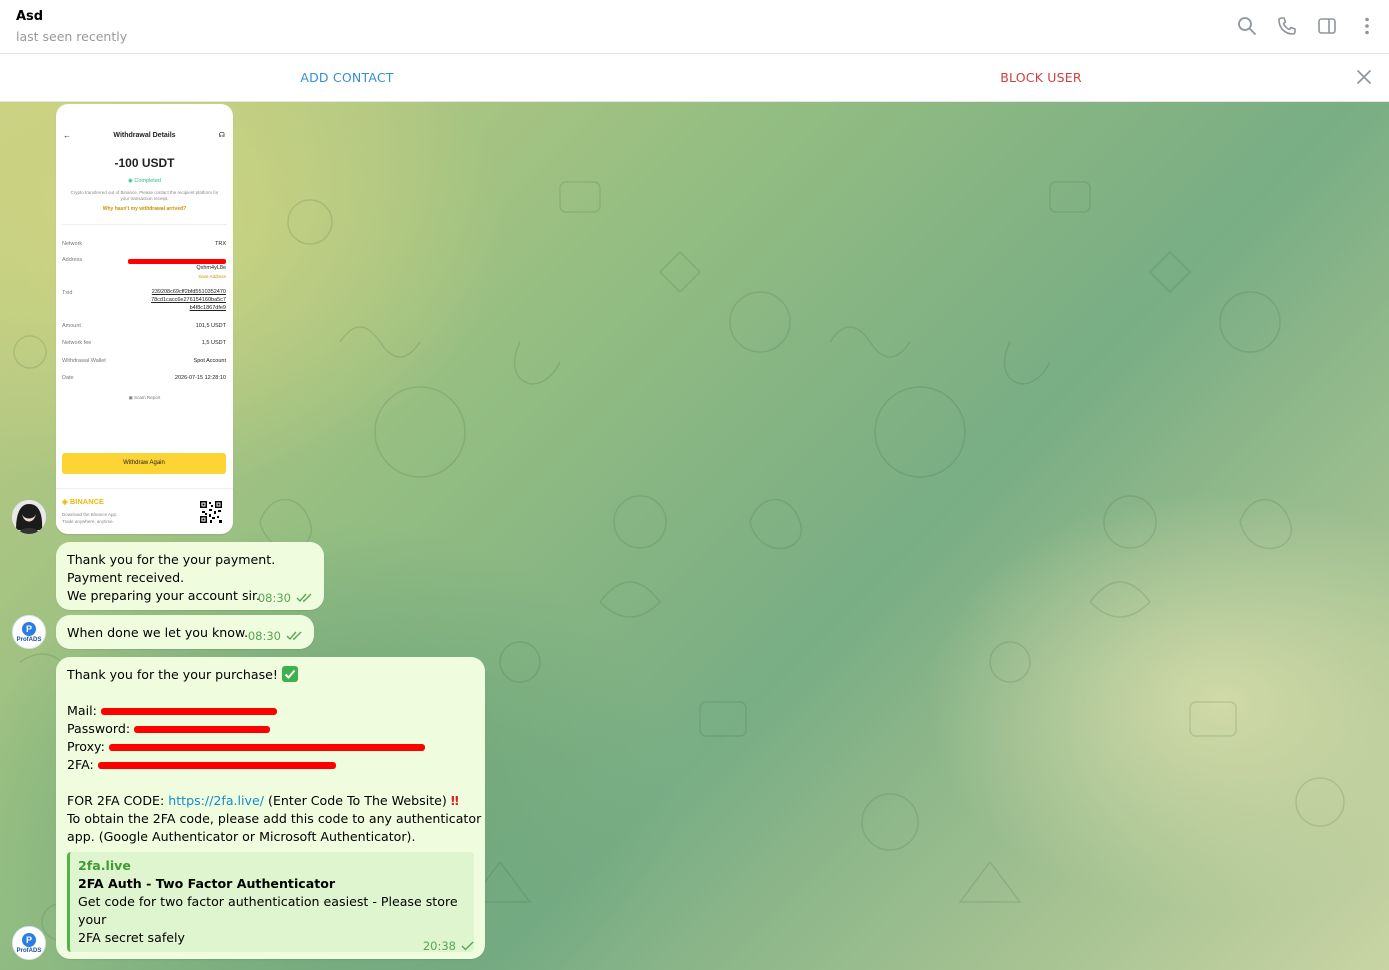  Describe the element at coordinates (216, 765) in the screenshot. I see `redacted-2fa` at that location.